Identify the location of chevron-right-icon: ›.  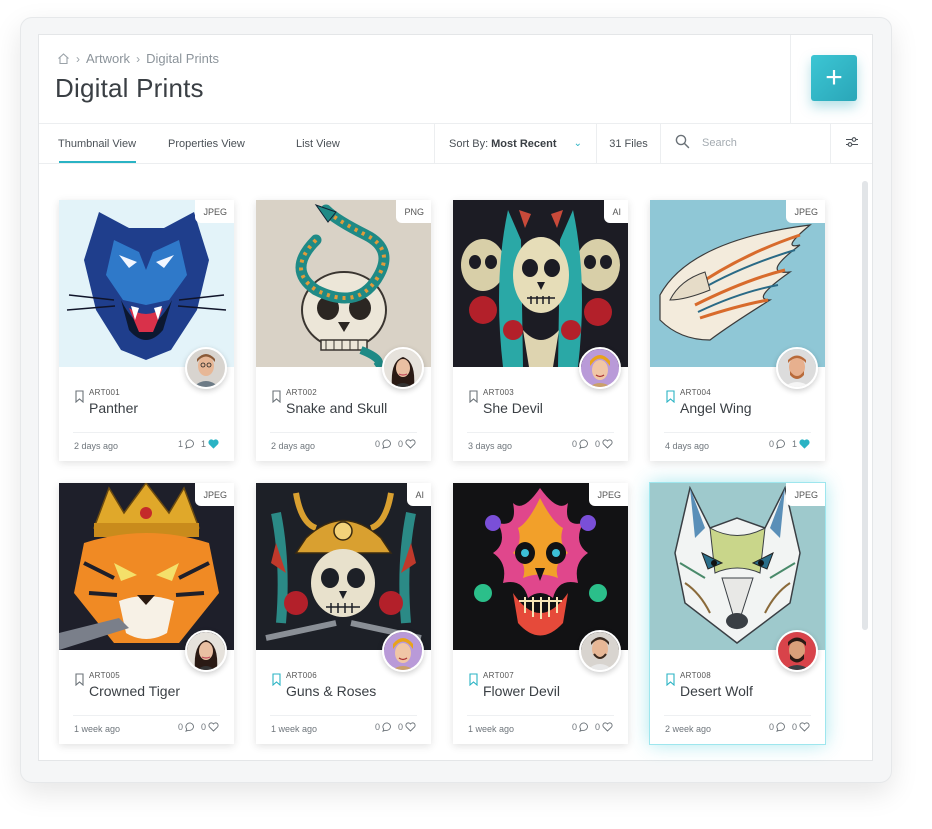
(138, 58).